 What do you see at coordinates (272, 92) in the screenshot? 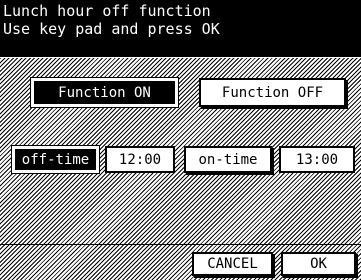
I see `function-off-button: Function OFF` at bounding box center [272, 92].